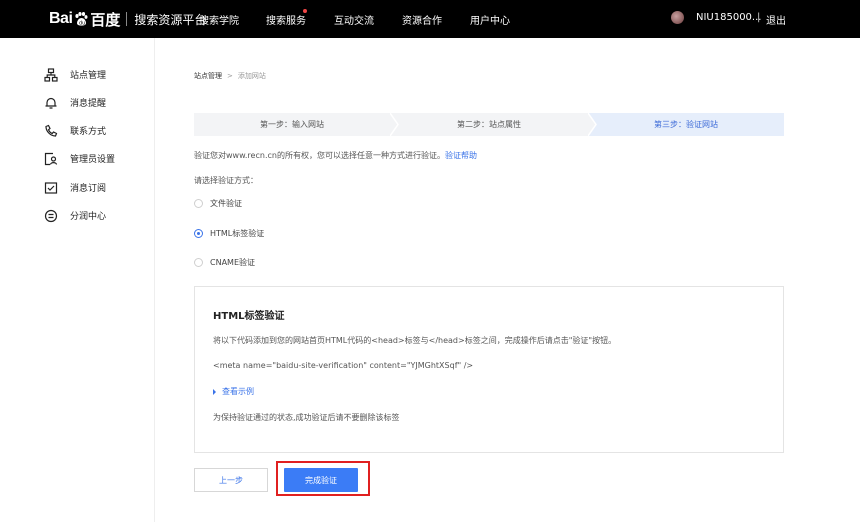 Image resolution: width=860 pixels, height=522 pixels. What do you see at coordinates (292, 124) in the screenshot?
I see `step-1: 第一步：输入网站` at bounding box center [292, 124].